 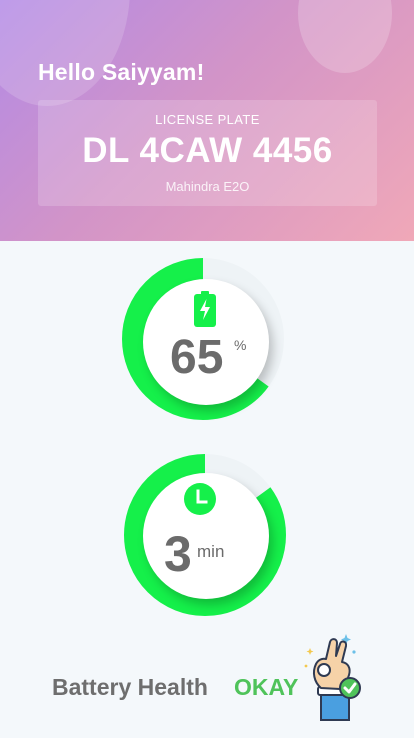 I want to click on license-plate-number: DL 4CAW 4456, so click(x=207, y=150).